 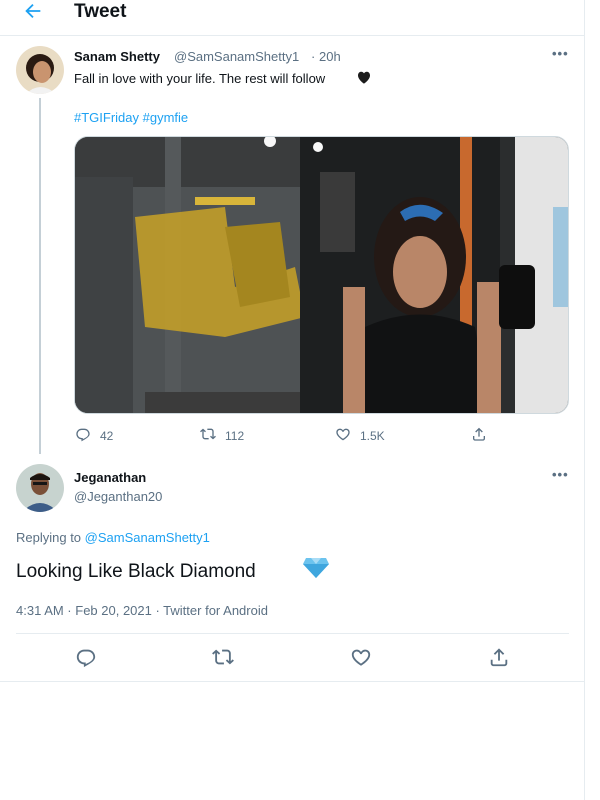 I want to click on reply-button: 42, so click(x=94, y=435).